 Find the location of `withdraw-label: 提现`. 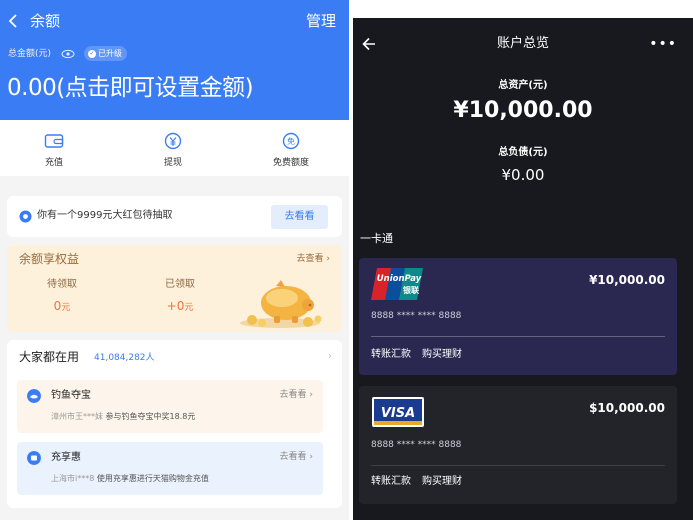

withdraw-label: 提现 is located at coordinates (172, 163).